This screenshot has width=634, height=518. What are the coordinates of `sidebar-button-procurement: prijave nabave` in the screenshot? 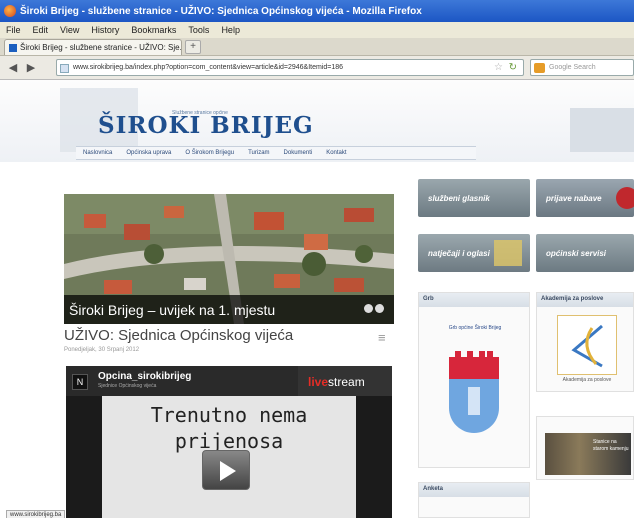 It's located at (585, 198).